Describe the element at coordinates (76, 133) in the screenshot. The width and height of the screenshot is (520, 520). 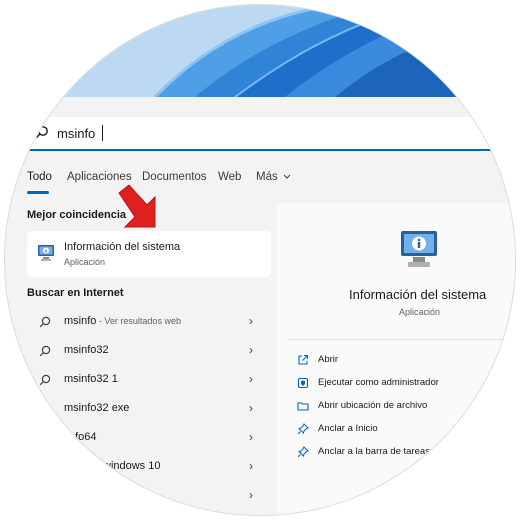
I see `search-query: msinfo` at that location.